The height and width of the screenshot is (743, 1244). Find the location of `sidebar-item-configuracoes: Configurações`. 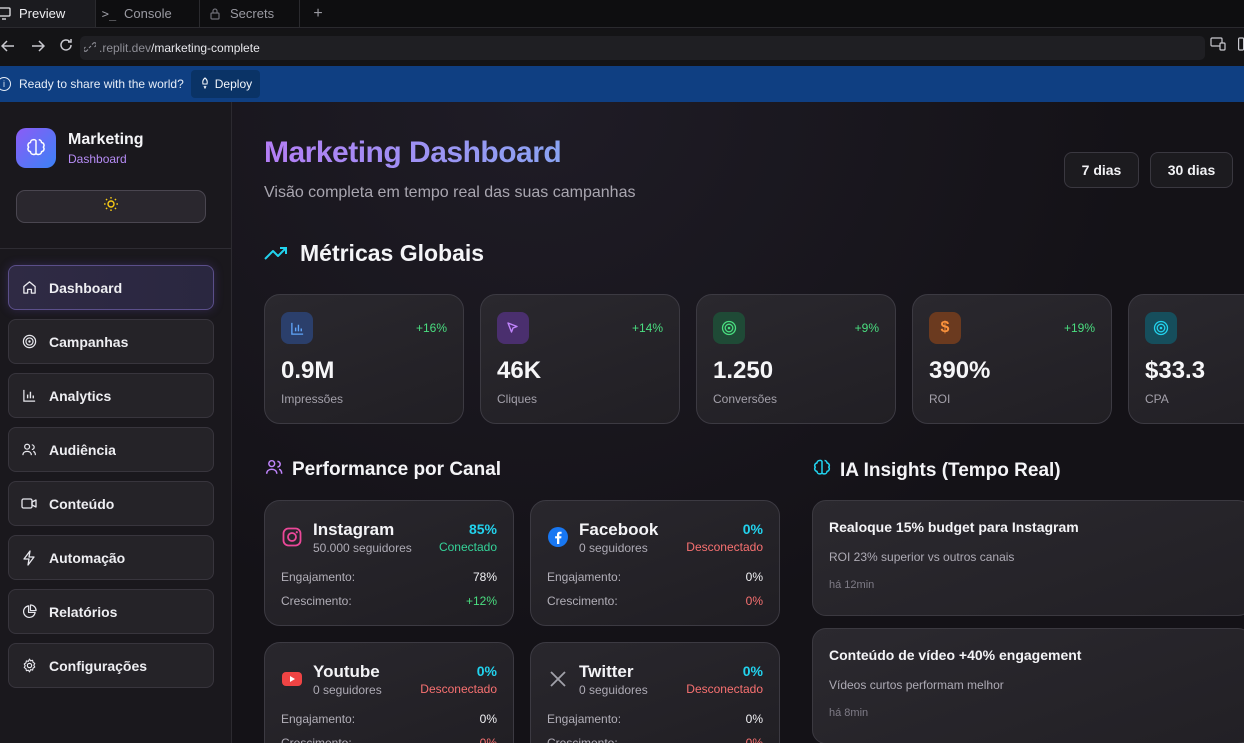

sidebar-item-configuracoes: Configurações is located at coordinates (111, 665).